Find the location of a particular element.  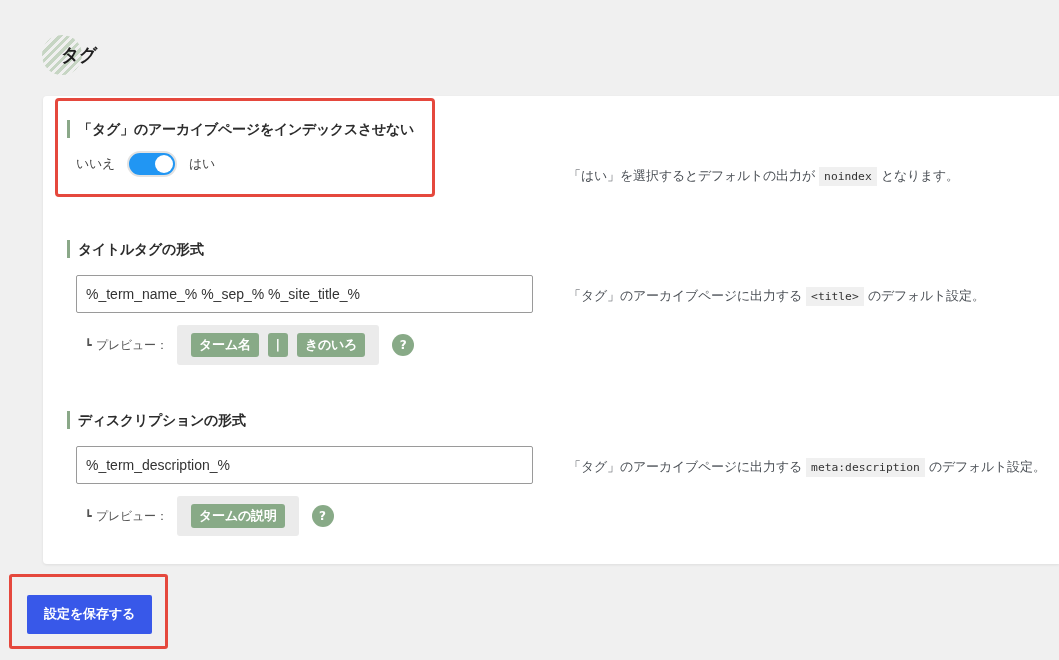

setting-label: ディスクリプションの形式 is located at coordinates (156, 420).